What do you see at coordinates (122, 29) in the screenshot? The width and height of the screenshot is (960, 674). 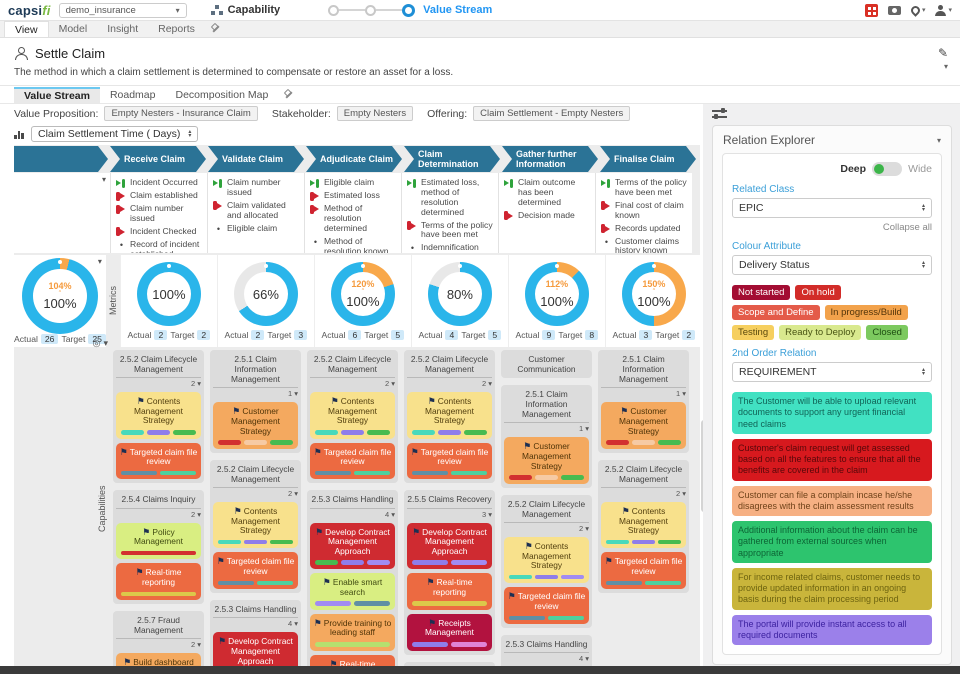 I see `nav-tab-insight: Insight` at bounding box center [122, 29].